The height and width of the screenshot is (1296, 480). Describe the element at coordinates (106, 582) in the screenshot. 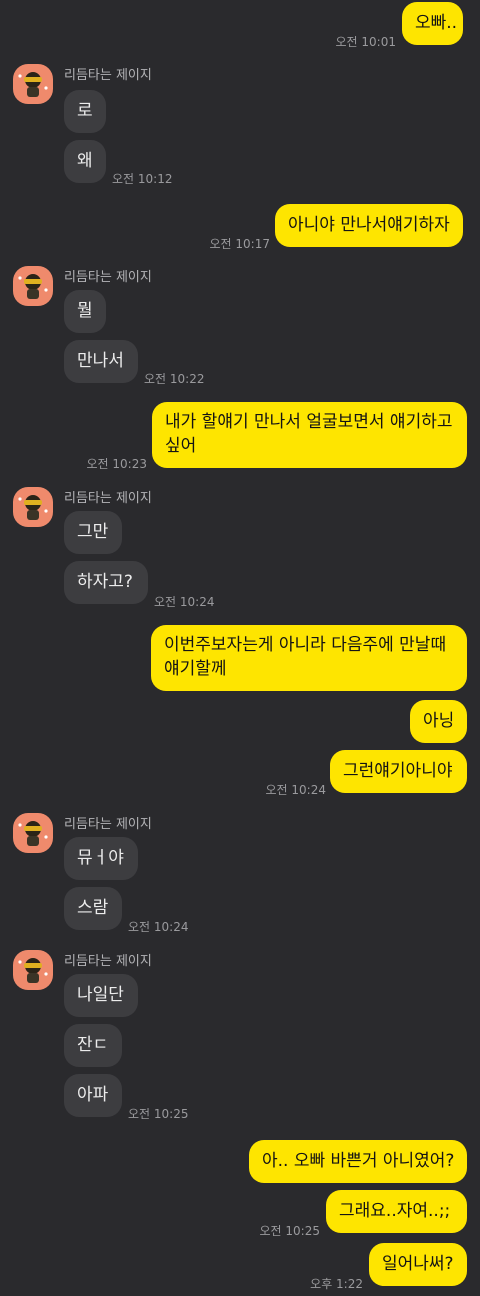

I see `partner-message-bubble: 하자고?` at that location.